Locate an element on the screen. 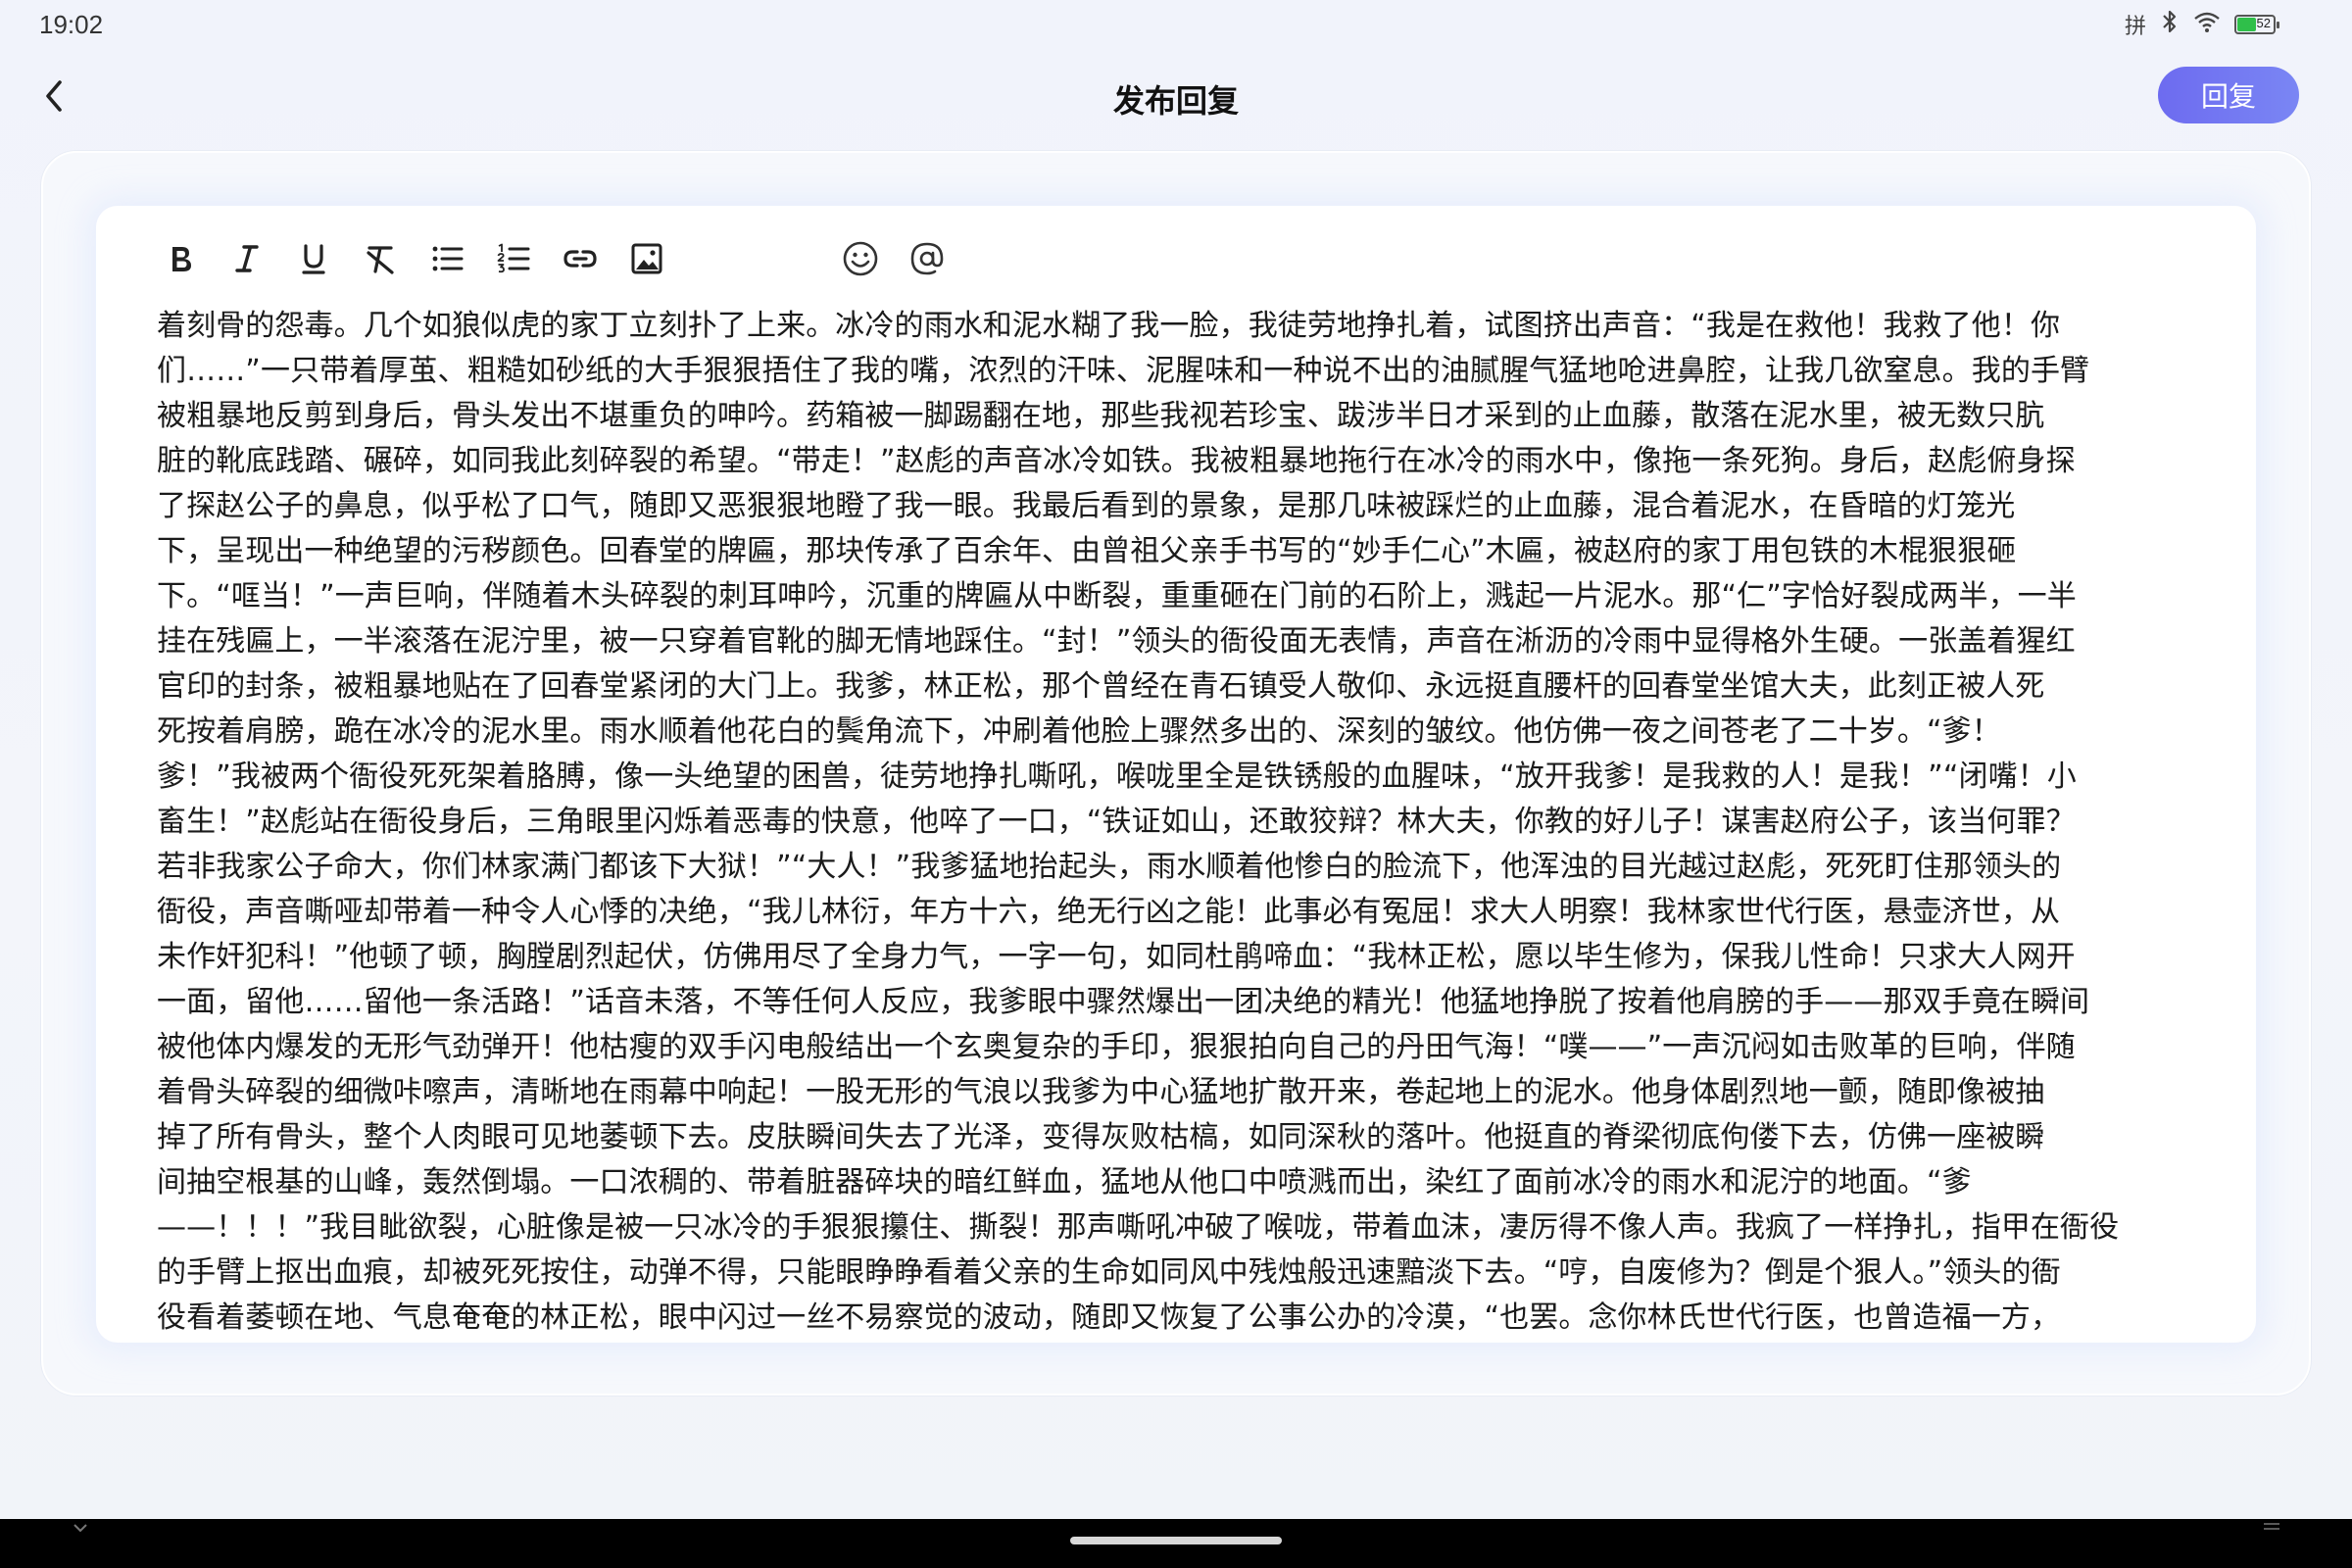 The image size is (2352, 1568). link-icon is located at coordinates (580, 259).